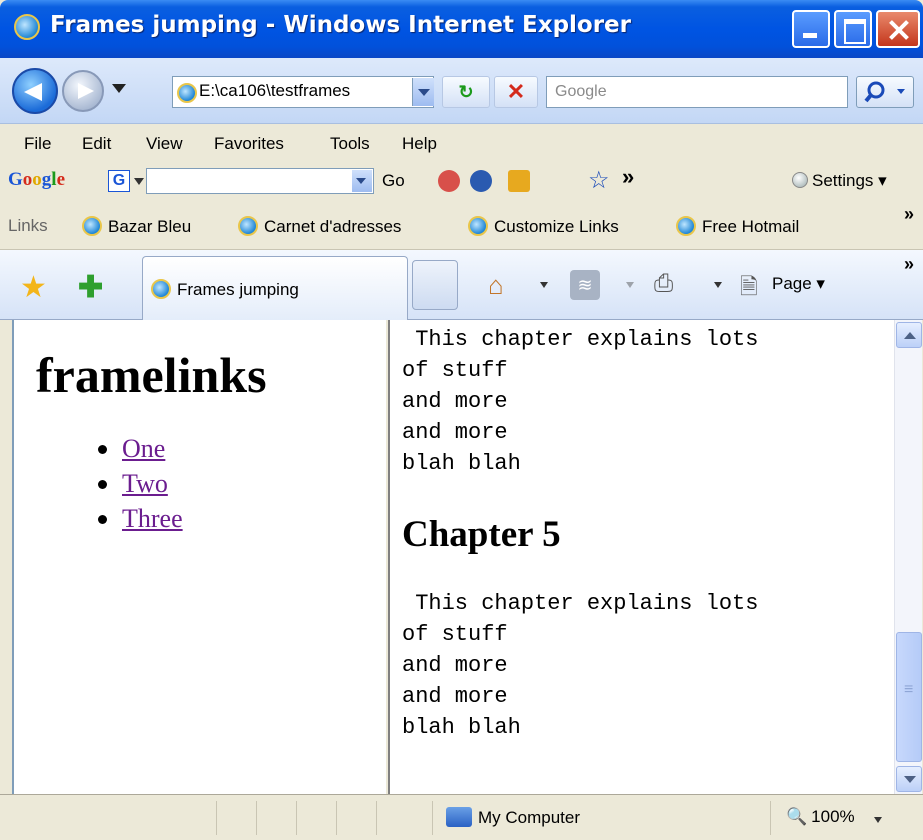 This screenshot has height=840, width=923. What do you see at coordinates (28, 225) in the screenshot?
I see `links-label: Links` at bounding box center [28, 225].